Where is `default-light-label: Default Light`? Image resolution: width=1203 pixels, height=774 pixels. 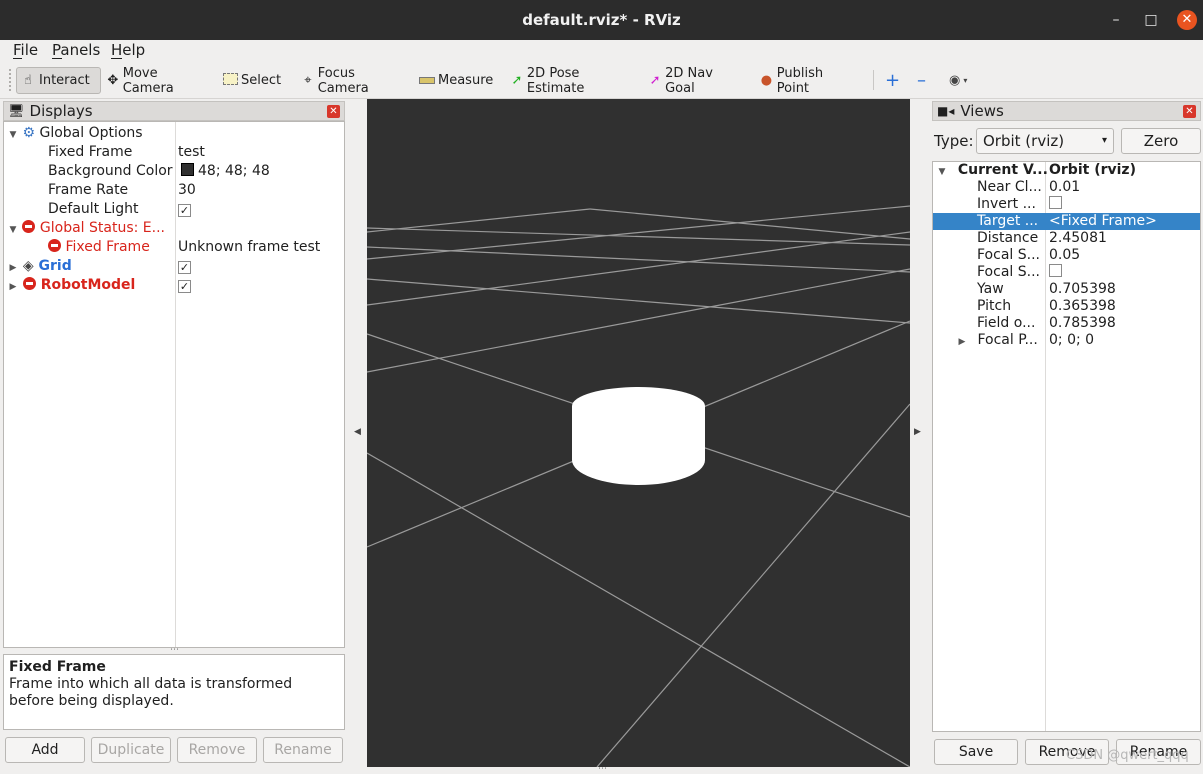 default-light-label: Default Light is located at coordinates (93, 209).